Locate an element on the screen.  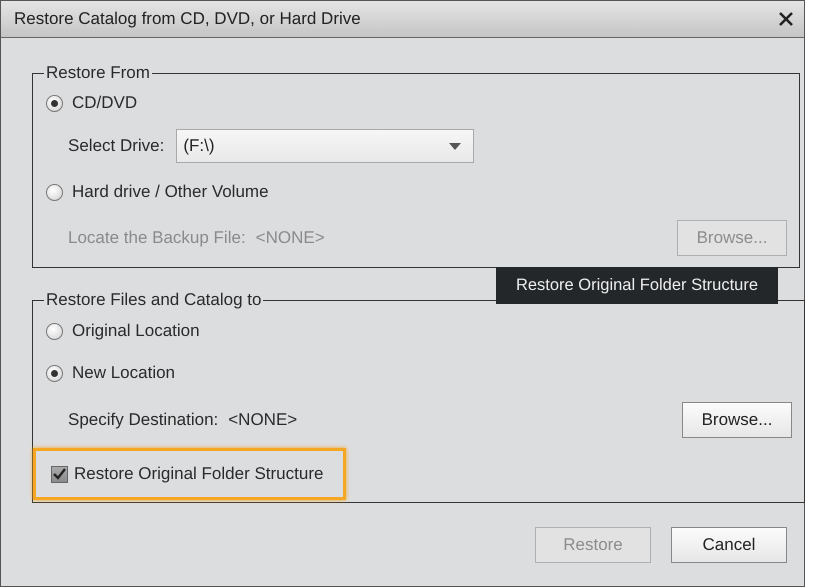
group-legend: Restore Files and Catalog to is located at coordinates (154, 300).